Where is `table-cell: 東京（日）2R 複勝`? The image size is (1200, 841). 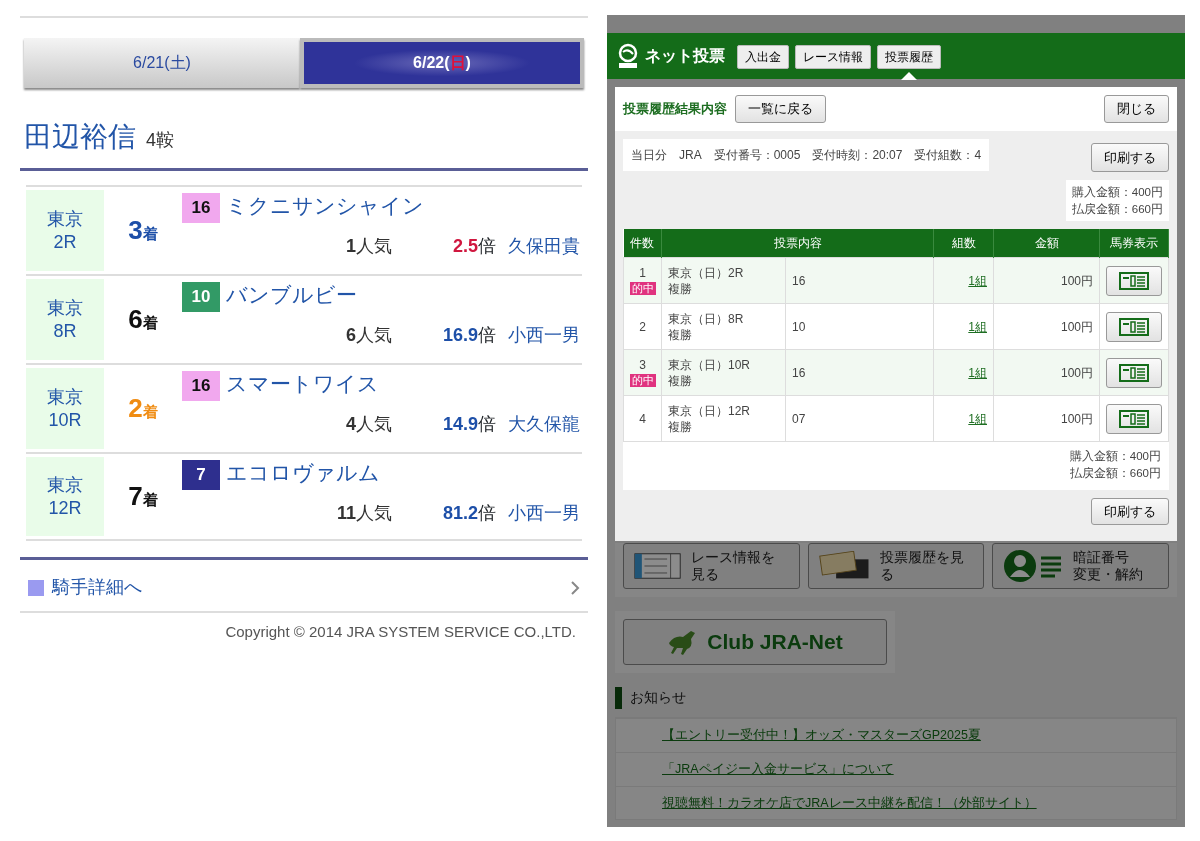 table-cell: 東京（日）2R 複勝 is located at coordinates (723, 280).